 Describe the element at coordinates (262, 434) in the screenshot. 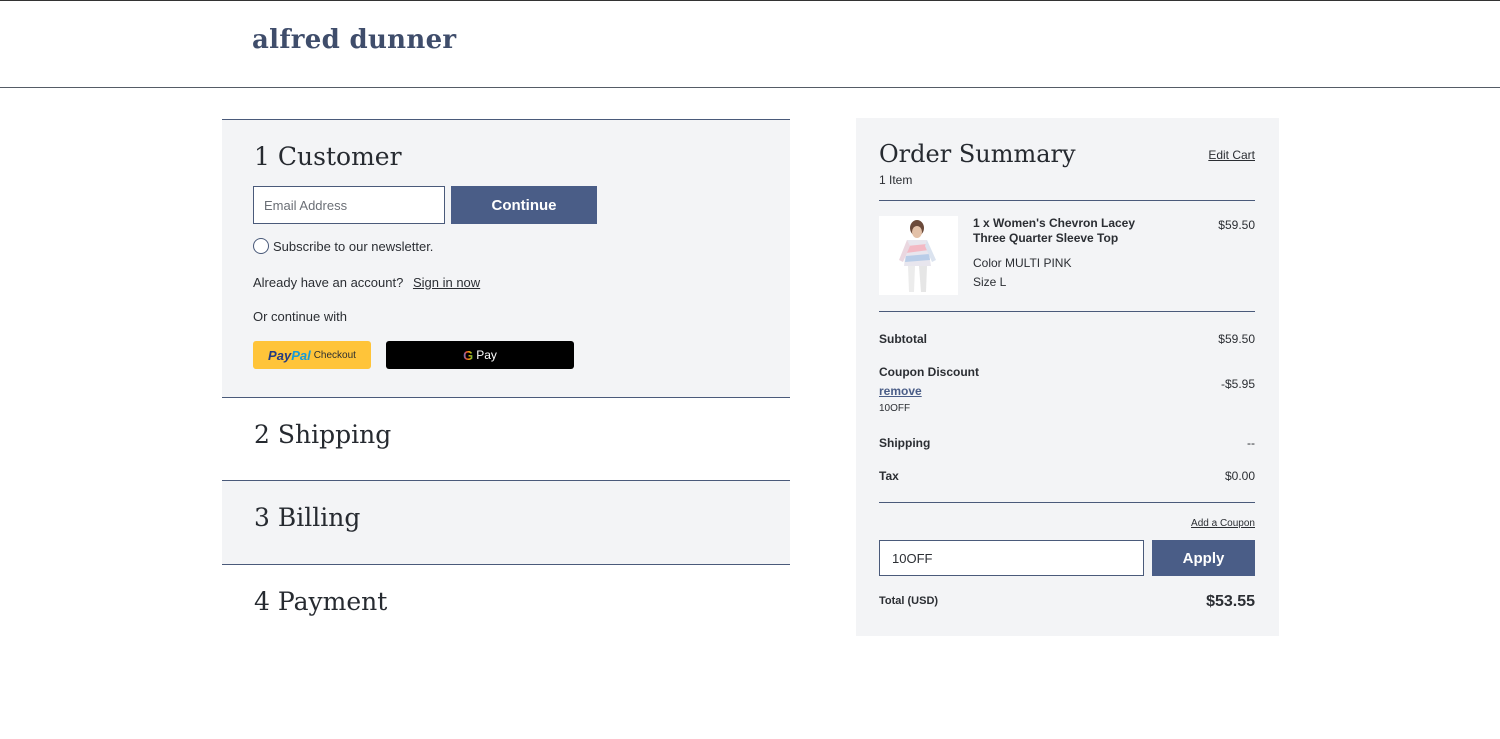

I see `step-number: 2` at that location.